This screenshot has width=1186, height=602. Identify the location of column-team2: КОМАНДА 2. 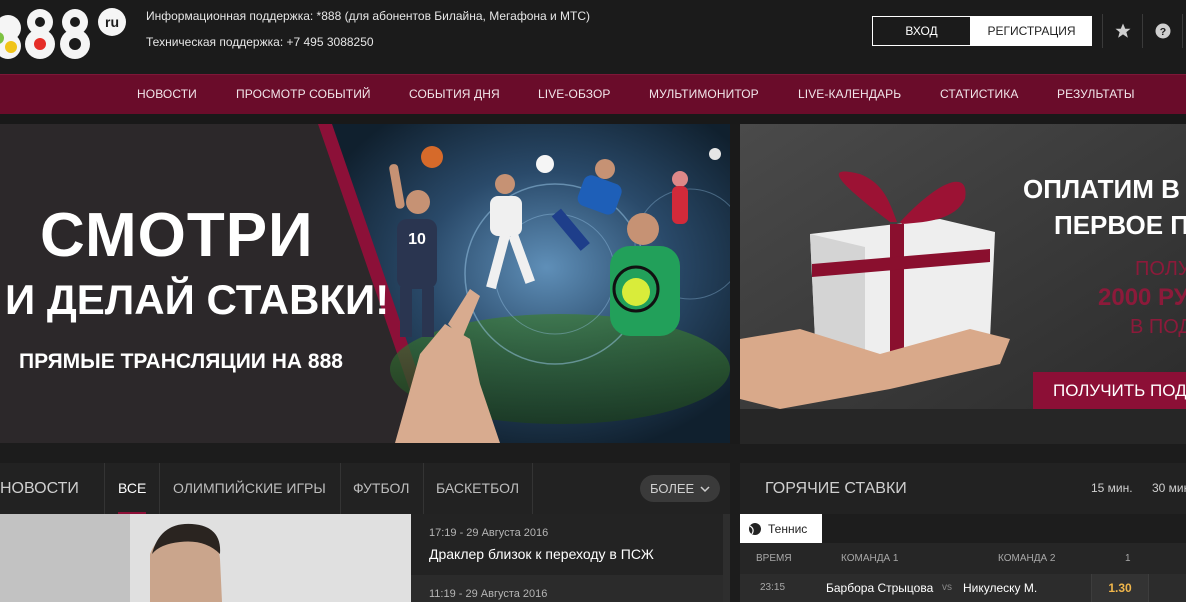
(1027, 558).